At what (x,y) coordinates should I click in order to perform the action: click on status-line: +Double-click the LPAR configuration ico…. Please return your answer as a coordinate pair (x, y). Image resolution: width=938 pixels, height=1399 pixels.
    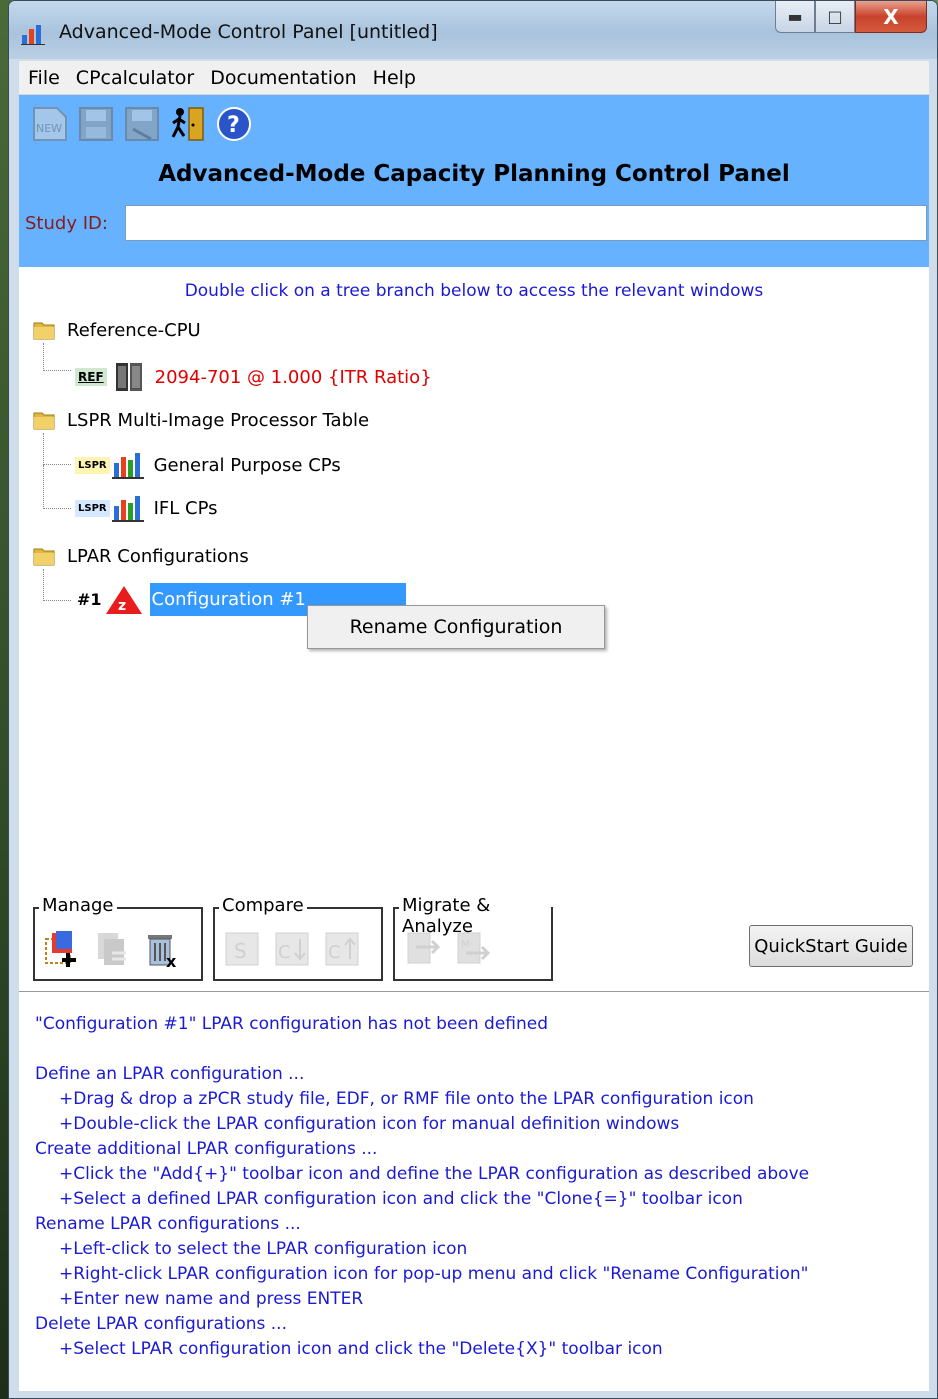
    Looking at the image, I should click on (369, 1124).